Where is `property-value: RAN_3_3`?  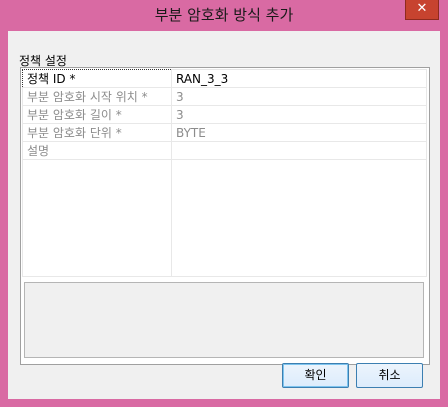
property-value: RAN_3_3 is located at coordinates (299, 78).